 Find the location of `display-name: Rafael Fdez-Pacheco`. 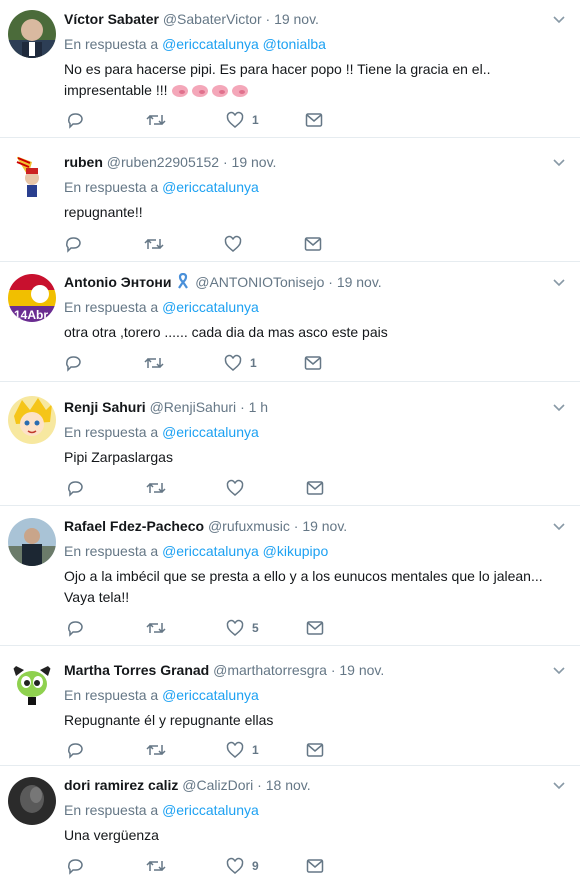

display-name: Rafael Fdez-Pacheco is located at coordinates (134, 526).